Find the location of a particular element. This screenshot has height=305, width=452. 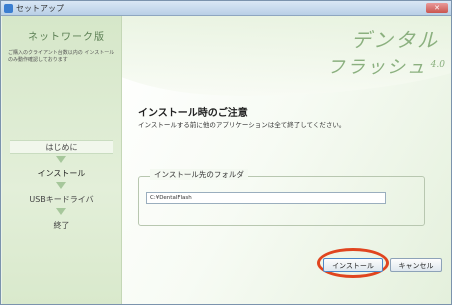

app-icon is located at coordinates (8, 8).